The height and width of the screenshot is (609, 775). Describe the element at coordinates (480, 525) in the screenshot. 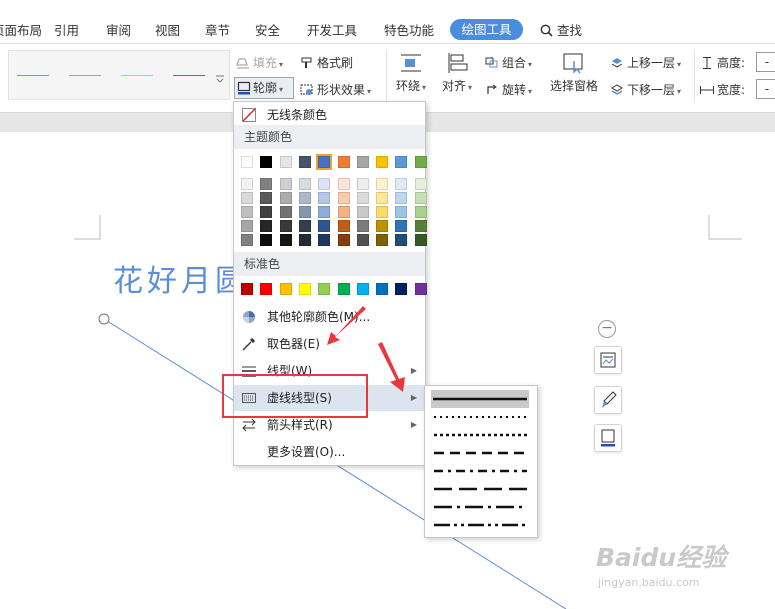

I see `dash-option-long-dash-dot-dot` at that location.